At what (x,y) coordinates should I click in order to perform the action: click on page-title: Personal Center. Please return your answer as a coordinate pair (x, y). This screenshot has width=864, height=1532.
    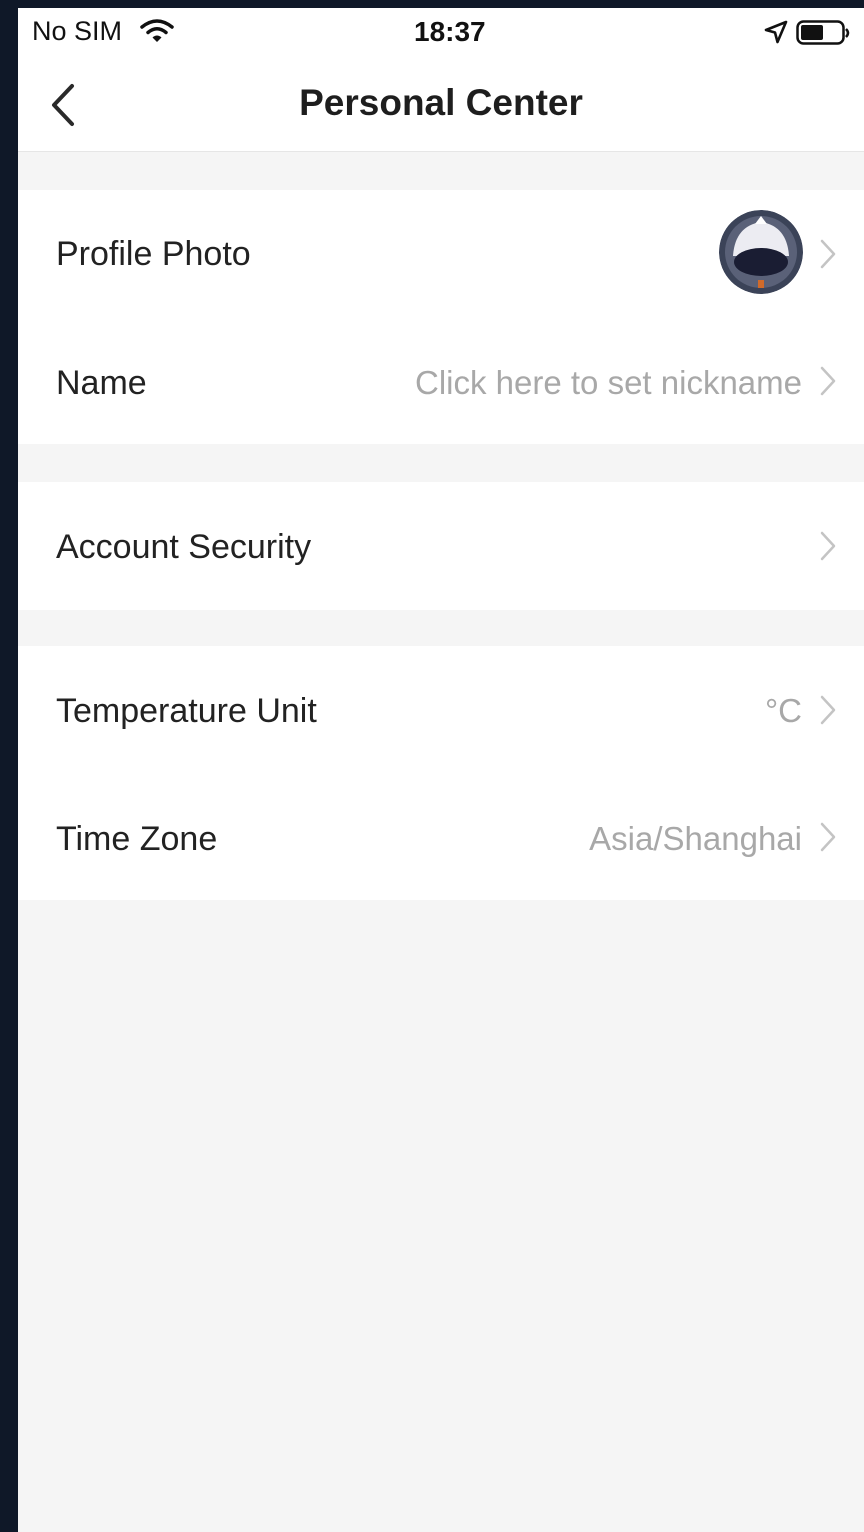
    Looking at the image, I should click on (441, 102).